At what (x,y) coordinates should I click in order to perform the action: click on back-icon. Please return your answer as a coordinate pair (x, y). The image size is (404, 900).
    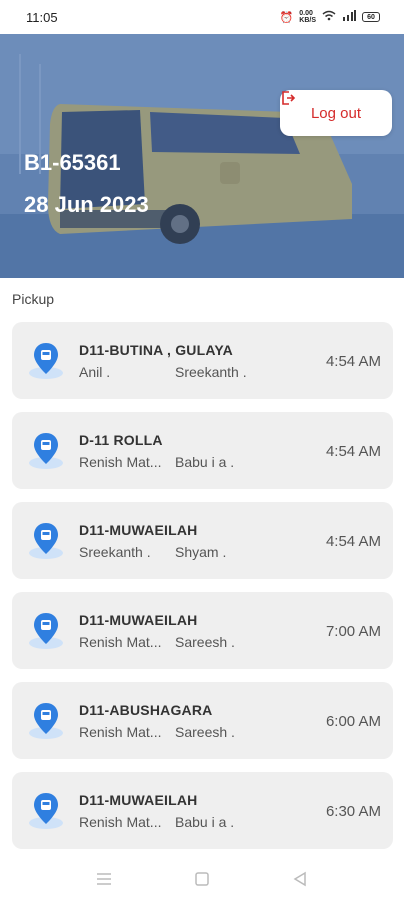
    Looking at the image, I should click on (300, 879).